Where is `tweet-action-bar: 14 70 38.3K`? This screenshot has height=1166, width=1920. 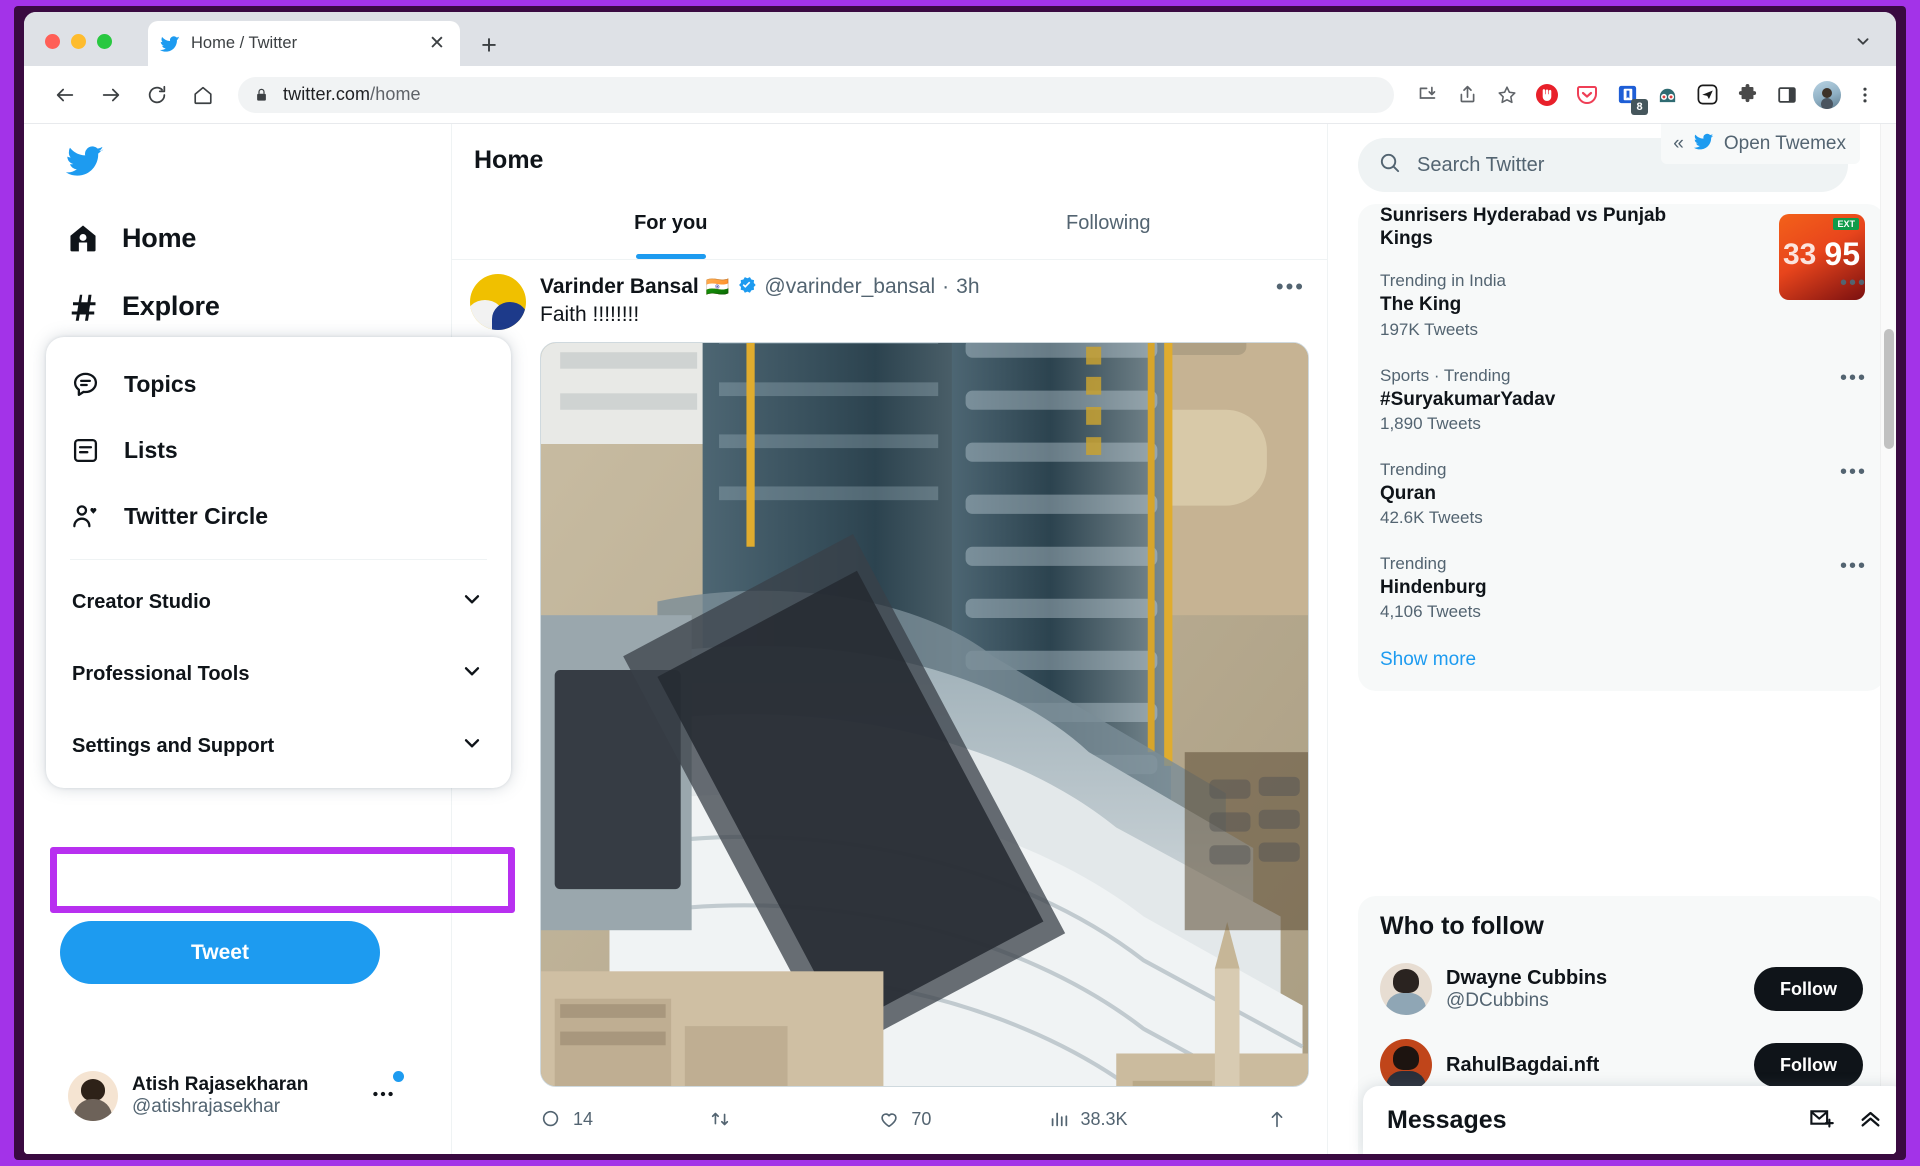 tweet-action-bar: 14 70 38.3K is located at coordinates (924, 1119).